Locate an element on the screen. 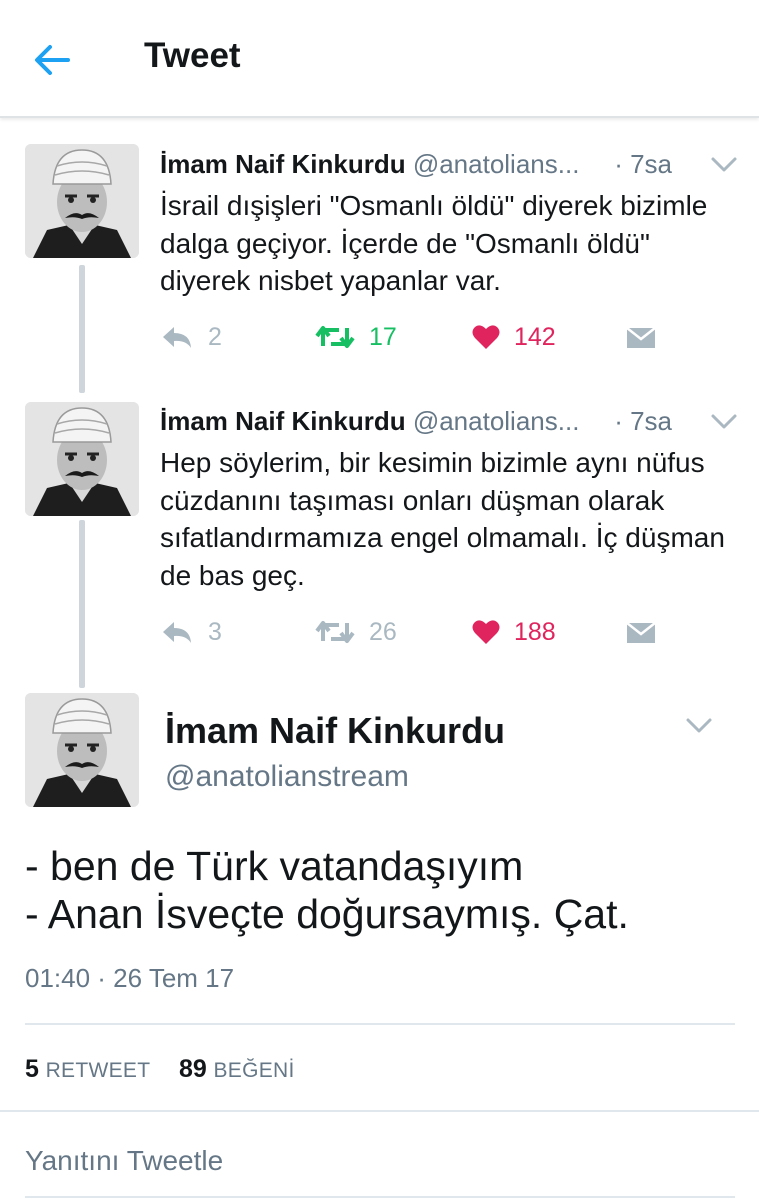  retweet-label: RETWEET is located at coordinates (98, 1070).